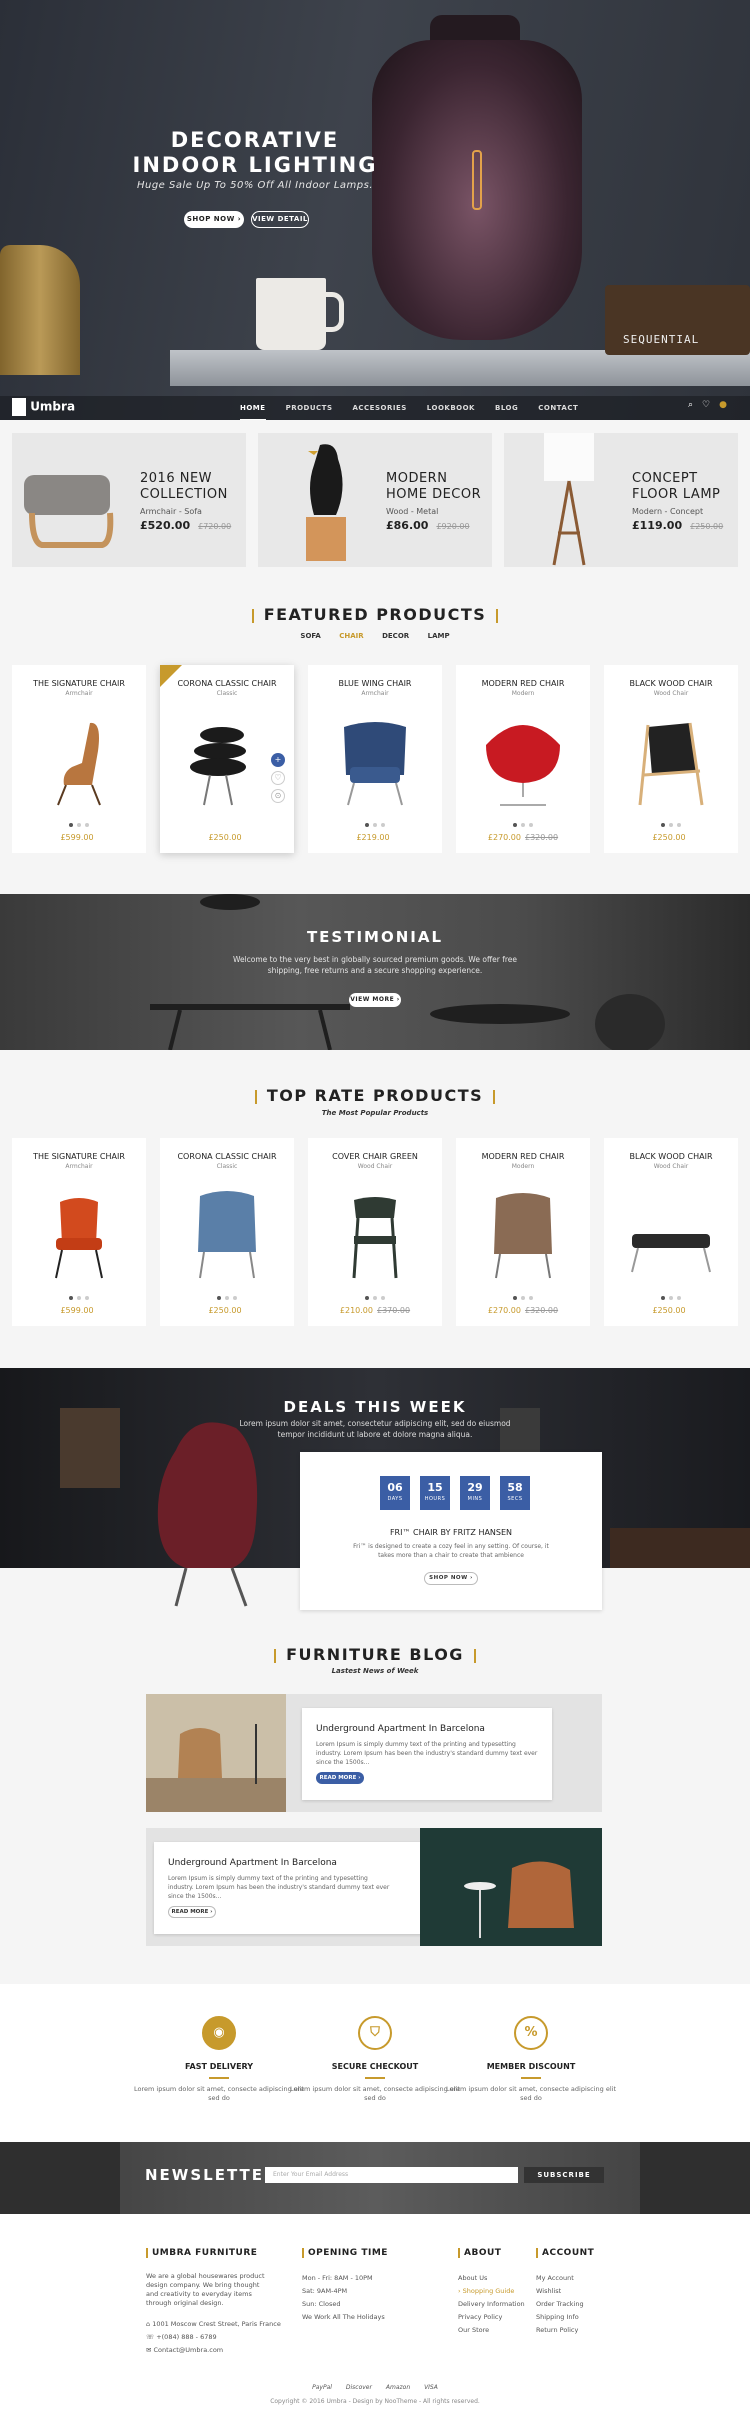 This screenshot has width=750, height=2416. Describe the element at coordinates (523, 1156) in the screenshot. I see `product-name: MODERN RED CHAIR` at that location.